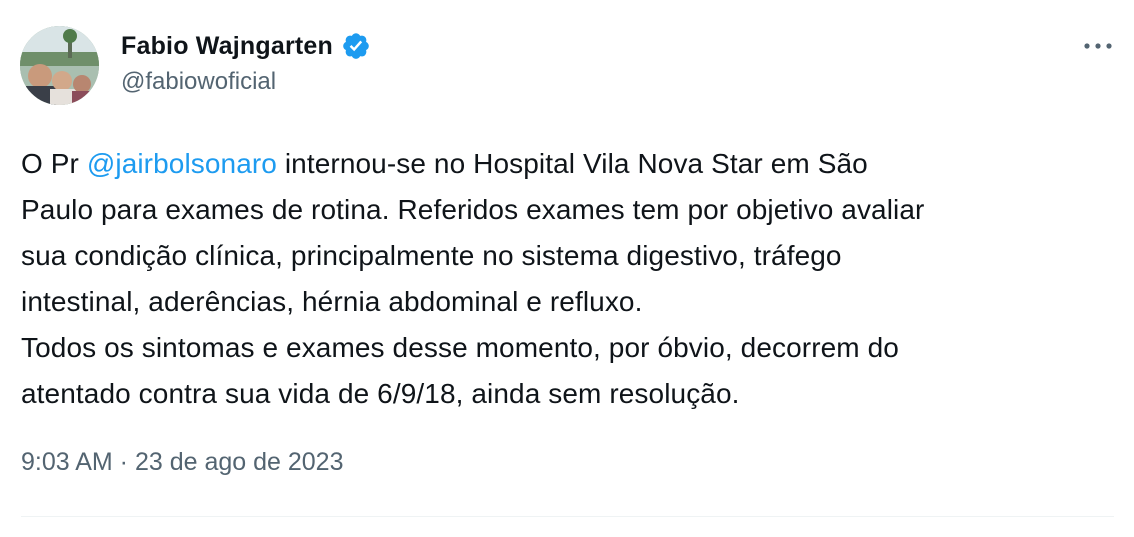 This screenshot has height=537, width=1134. I want to click on more-horizontal-icon, so click(1098, 46).